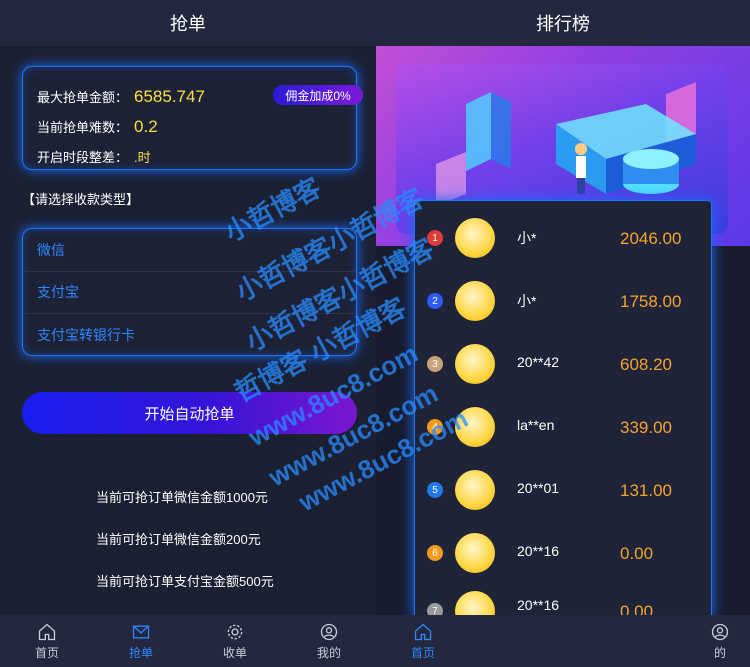 Image resolution: width=750 pixels, height=667 pixels. What do you see at coordinates (141, 631) in the screenshot?
I see `mail-icon` at bounding box center [141, 631].